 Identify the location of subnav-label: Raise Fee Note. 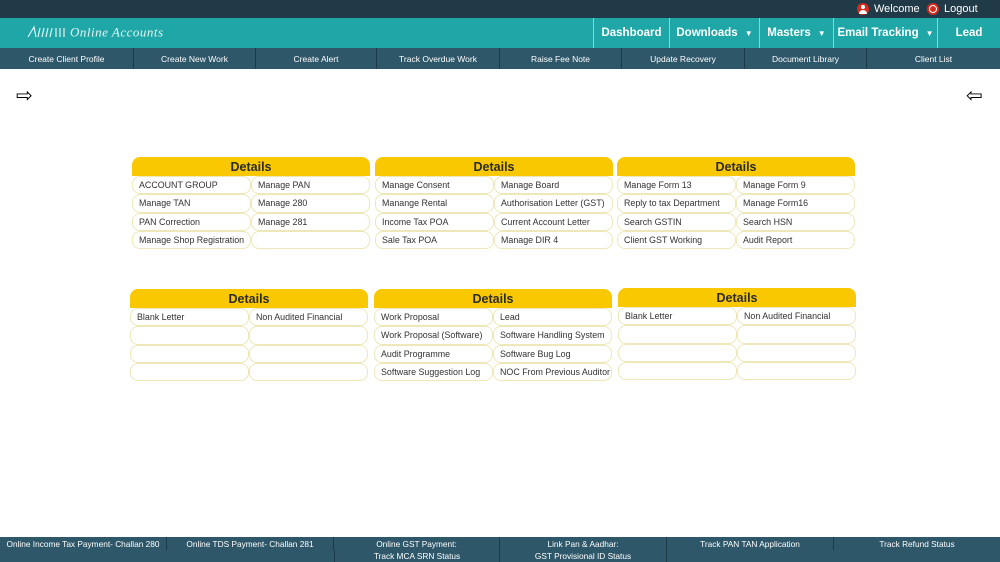
(560, 58).